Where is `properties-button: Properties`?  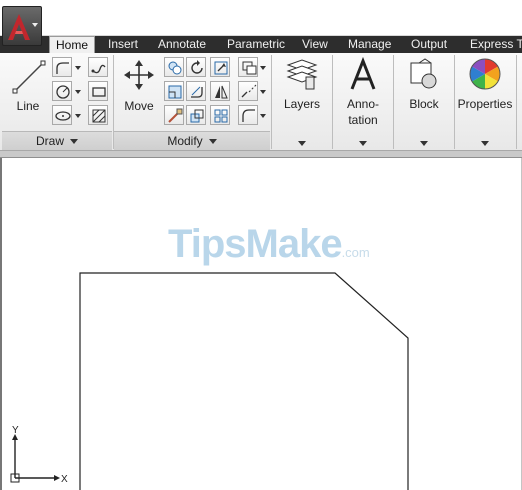 properties-button: Properties is located at coordinates (485, 104).